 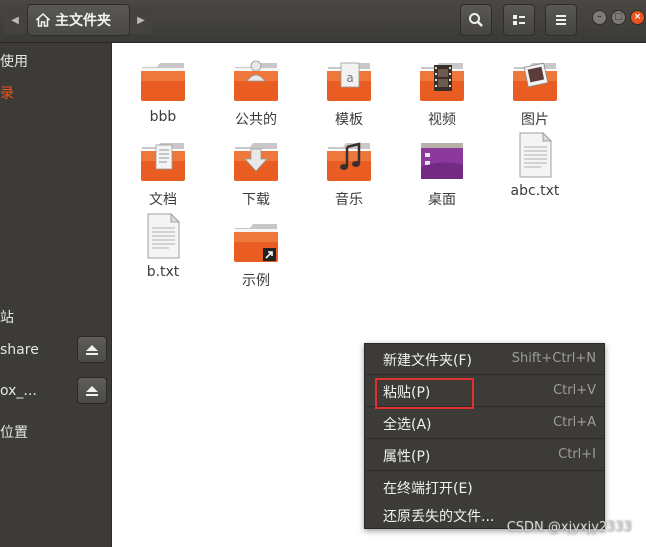 I want to click on file-item-public: 公共的, so click(x=256, y=95).